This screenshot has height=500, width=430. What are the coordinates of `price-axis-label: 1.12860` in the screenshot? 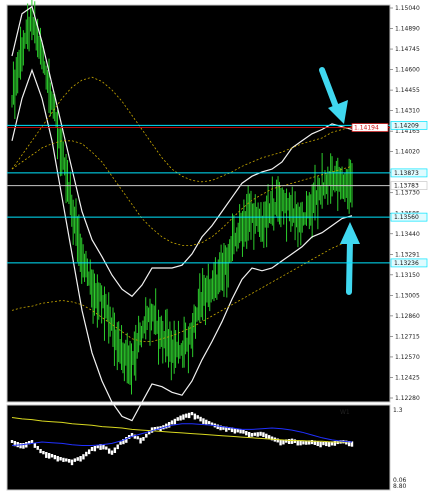 It's located at (407, 316).